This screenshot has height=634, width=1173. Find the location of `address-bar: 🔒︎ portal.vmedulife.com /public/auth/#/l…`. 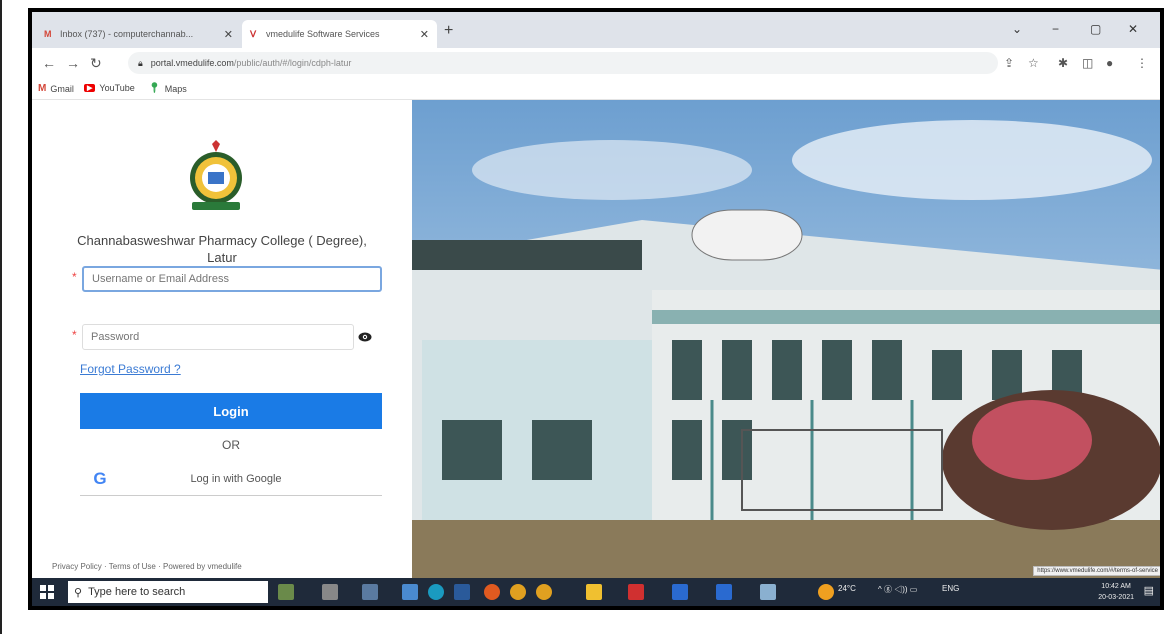

address-bar: 🔒︎ portal.vmedulife.com /public/auth/#/l… is located at coordinates (563, 63).